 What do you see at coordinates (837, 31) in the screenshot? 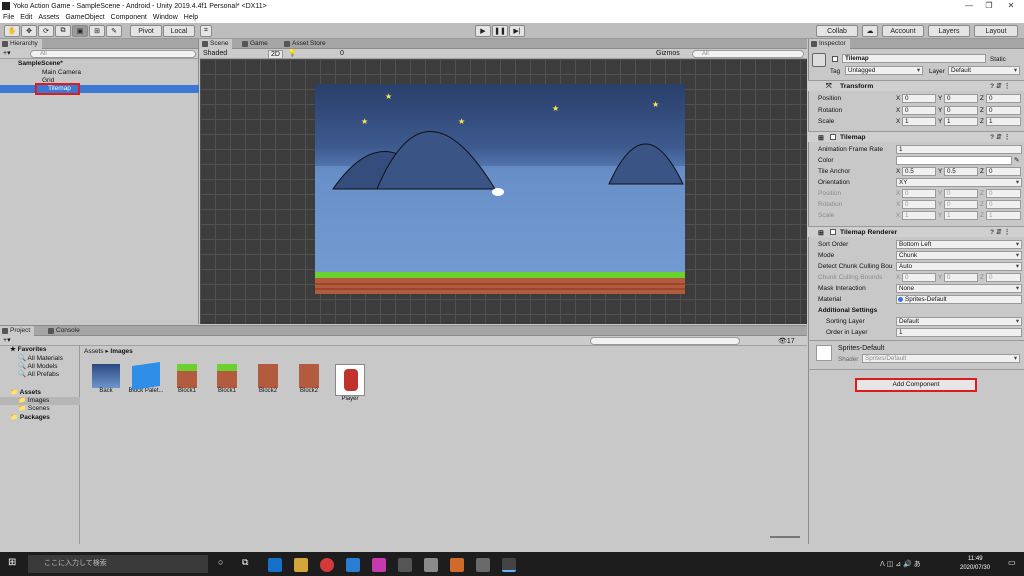
I see `collab-button: Collab` at bounding box center [837, 31].